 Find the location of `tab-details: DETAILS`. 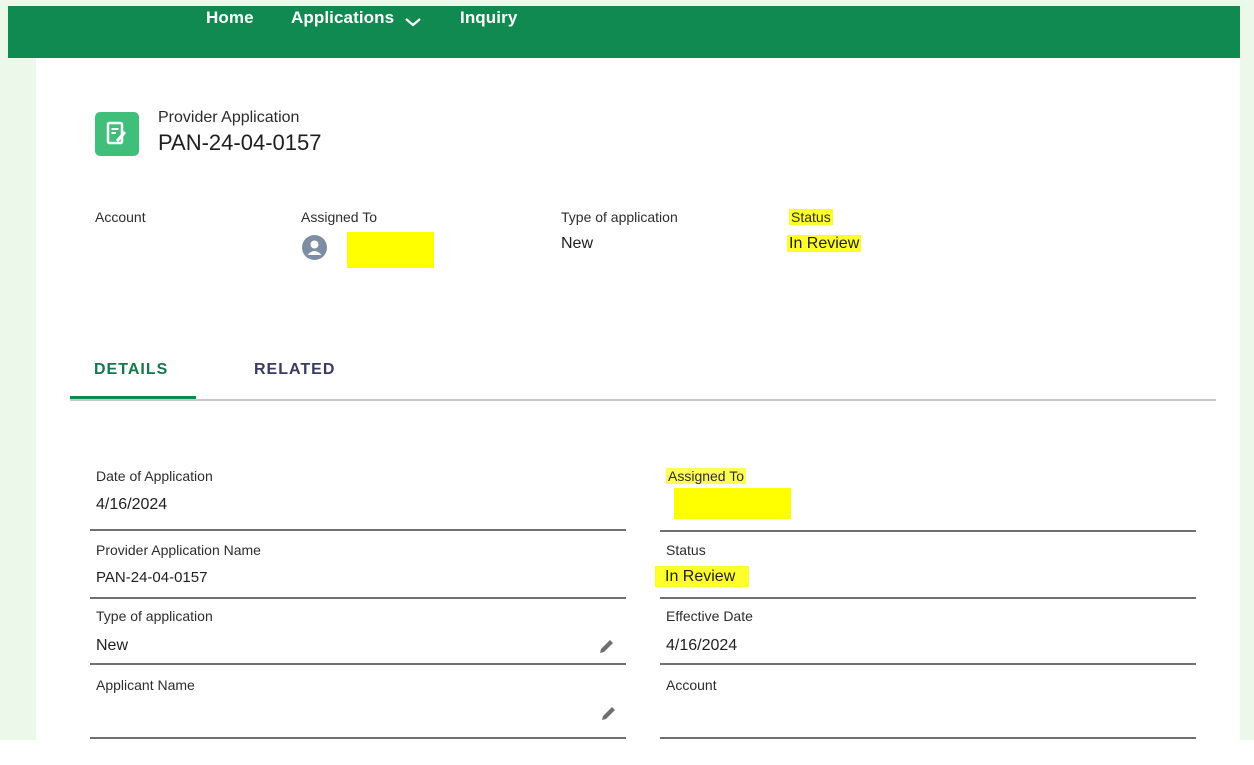

tab-details: DETAILS is located at coordinates (131, 370).